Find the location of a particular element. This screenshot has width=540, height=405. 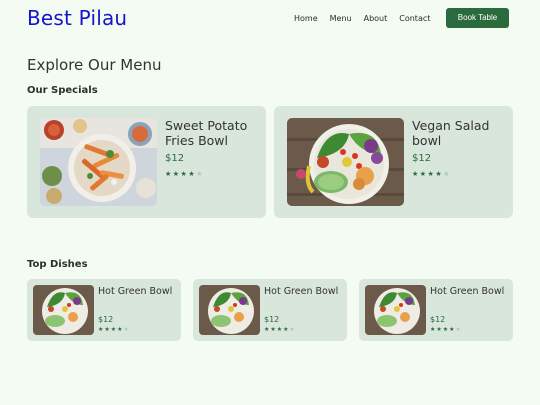

main-nav: Home Menu About Contact is located at coordinates (368, 19).